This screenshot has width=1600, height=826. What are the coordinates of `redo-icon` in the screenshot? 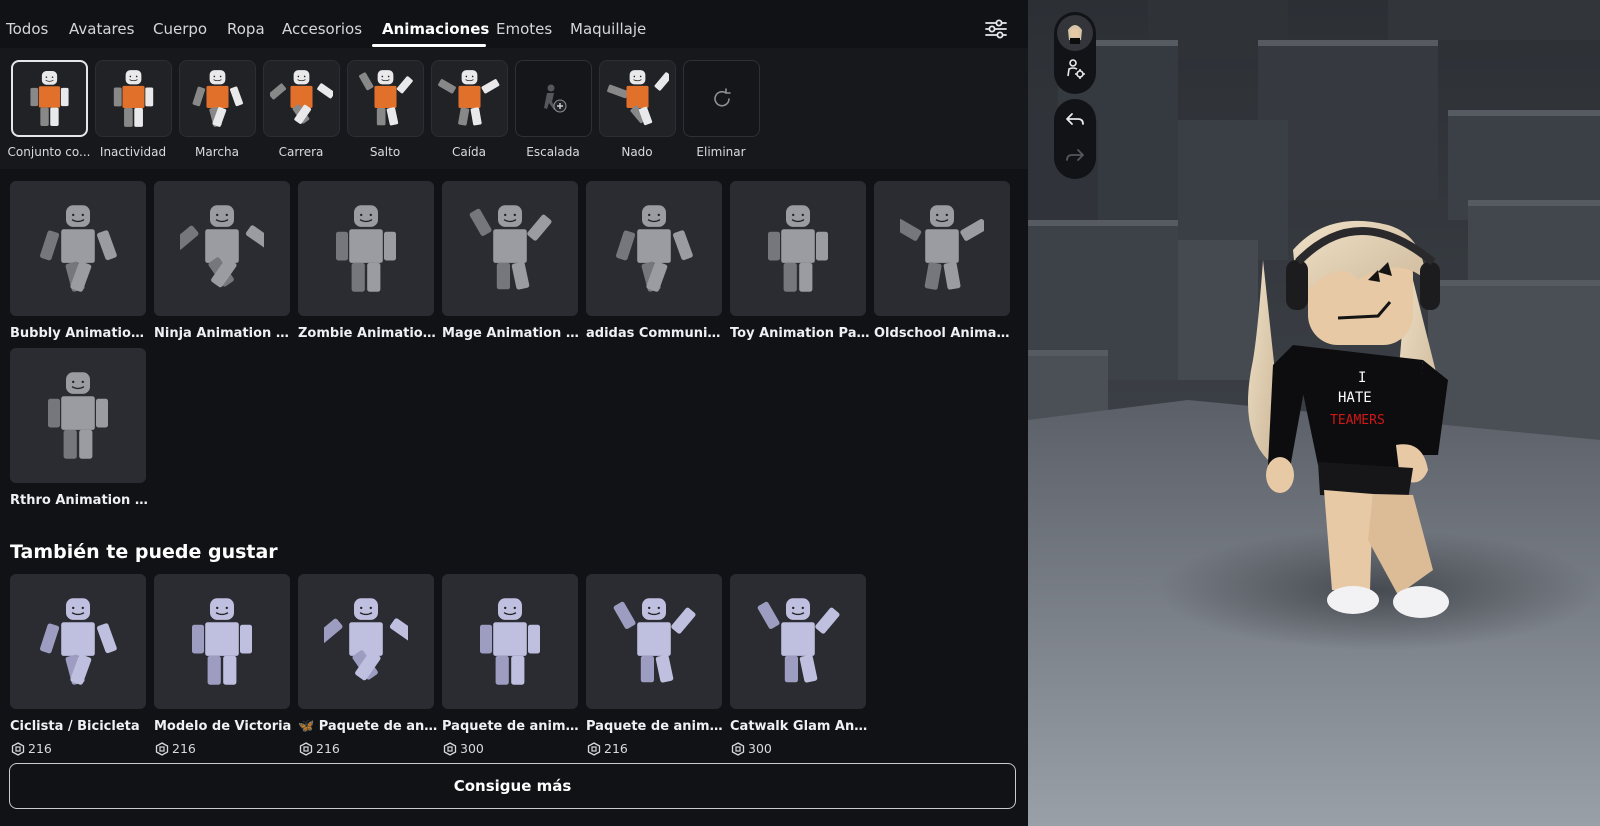 It's located at (1075, 155).